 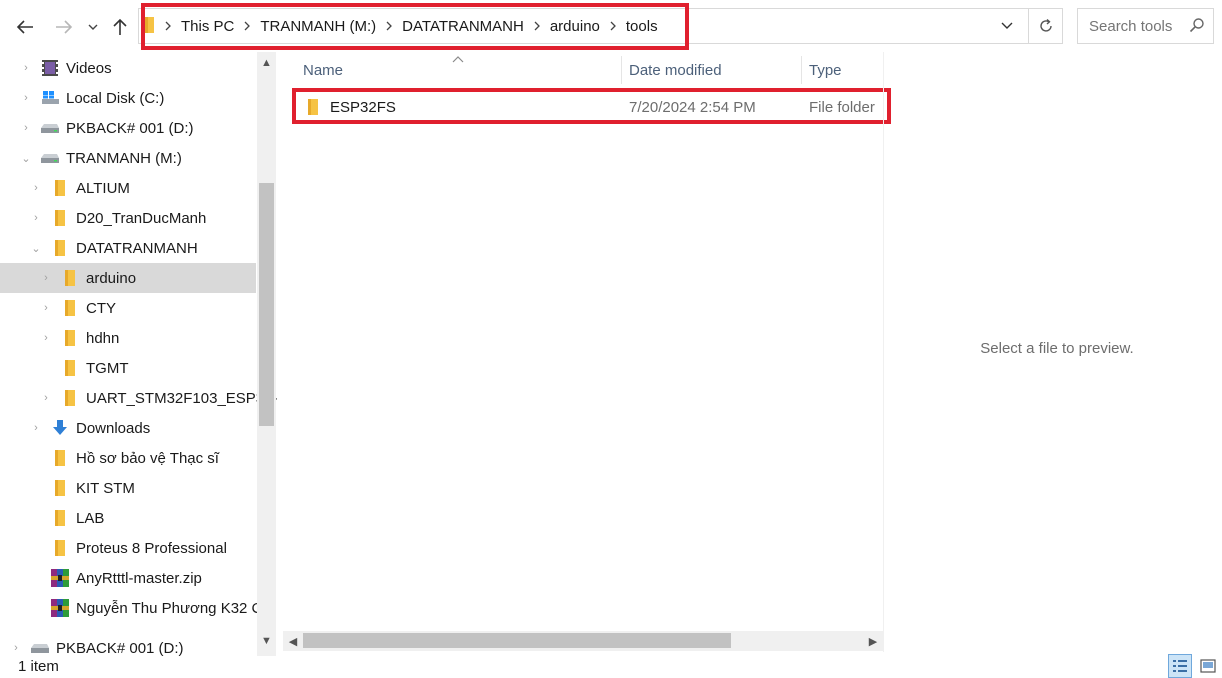 I want to click on sidebar-item-videos: › Videos, so click(x=128, y=68).